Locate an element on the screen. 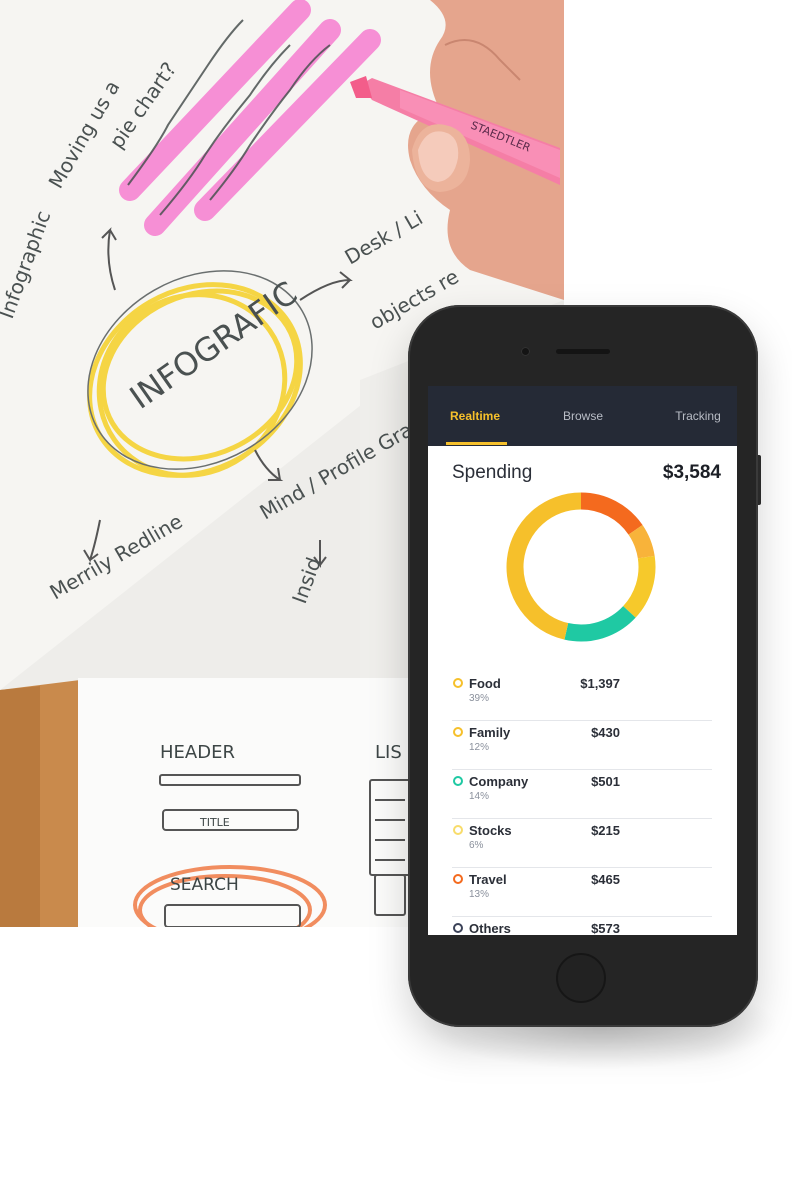 The image size is (792, 1178). donut-slice-family is located at coordinates (639, 586).